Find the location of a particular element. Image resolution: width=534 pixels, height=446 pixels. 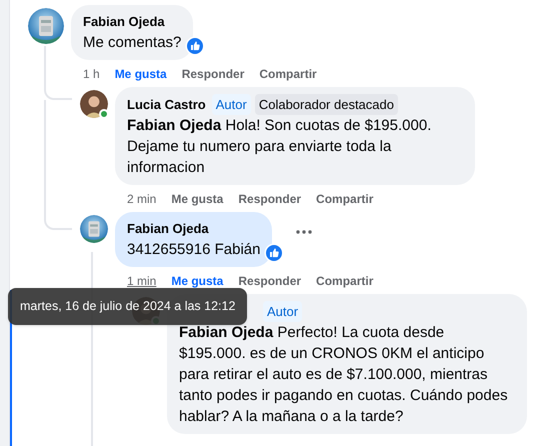

timestamp-link: 2 min is located at coordinates (141, 199).